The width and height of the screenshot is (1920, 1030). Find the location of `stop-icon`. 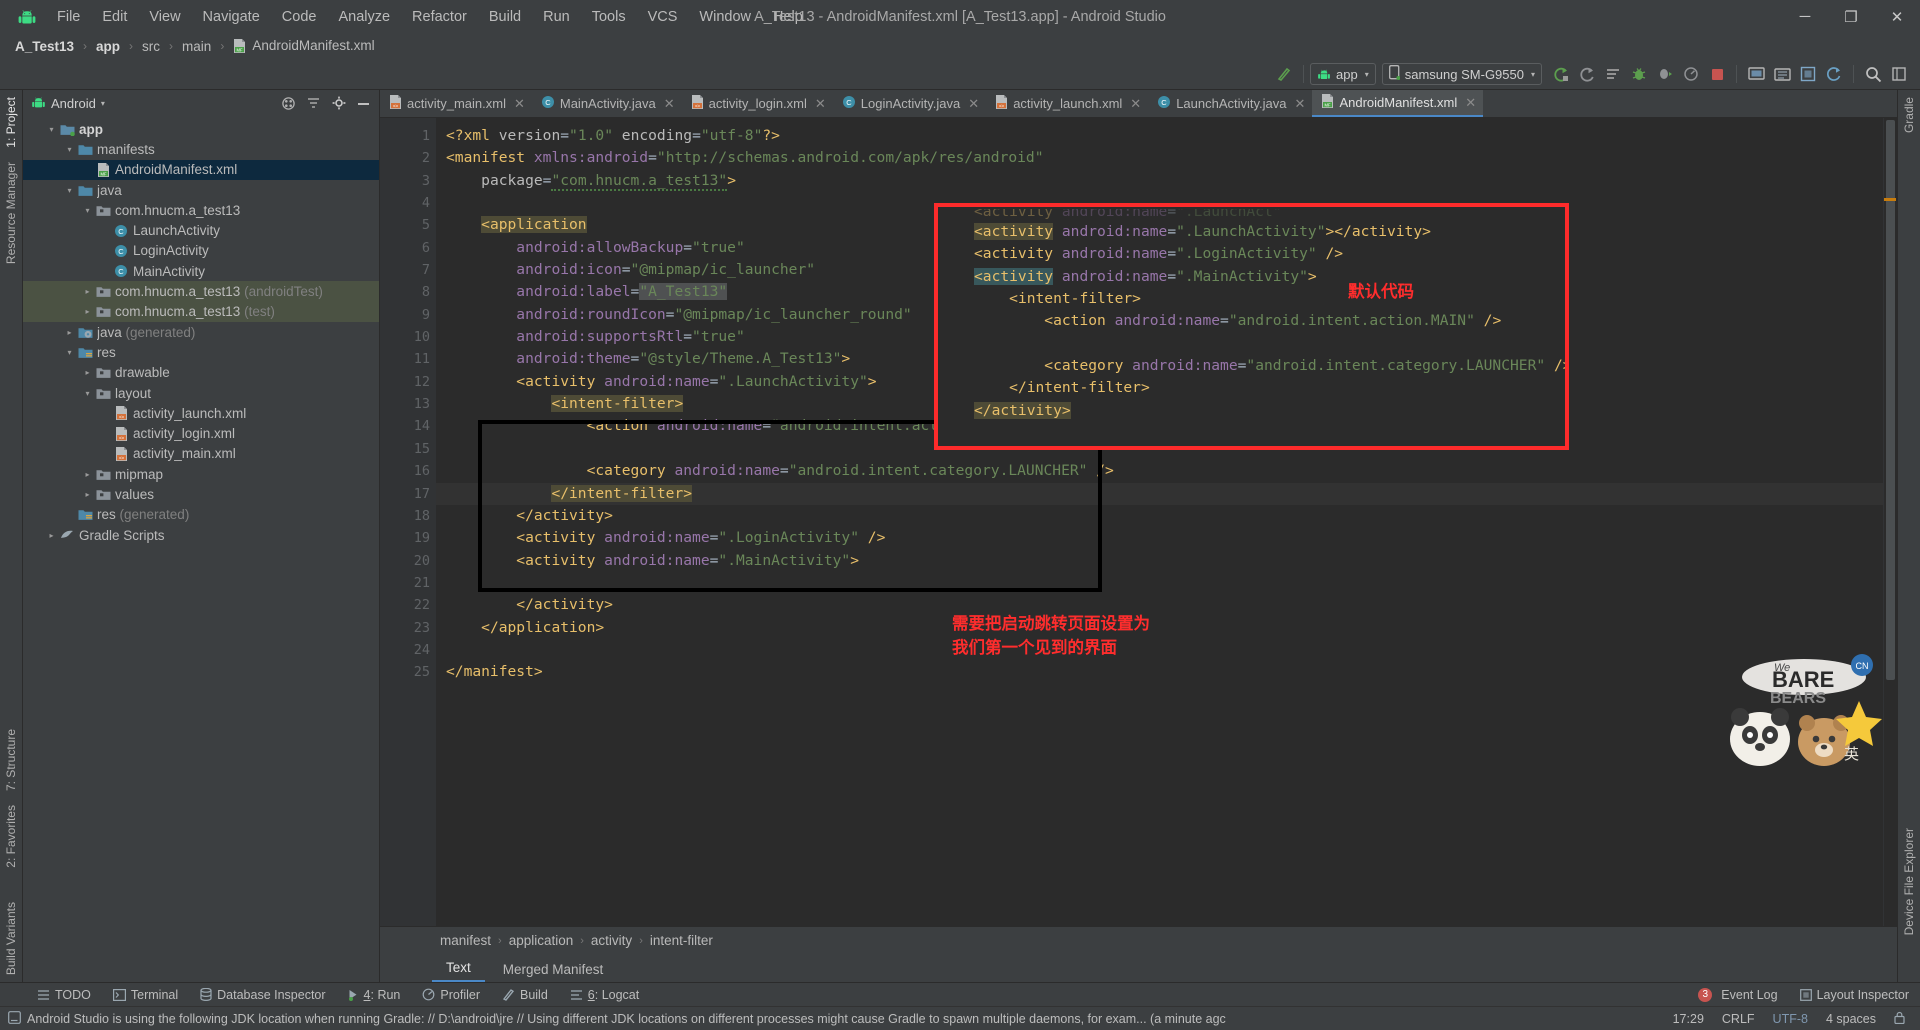

stop-icon is located at coordinates (1717, 74).